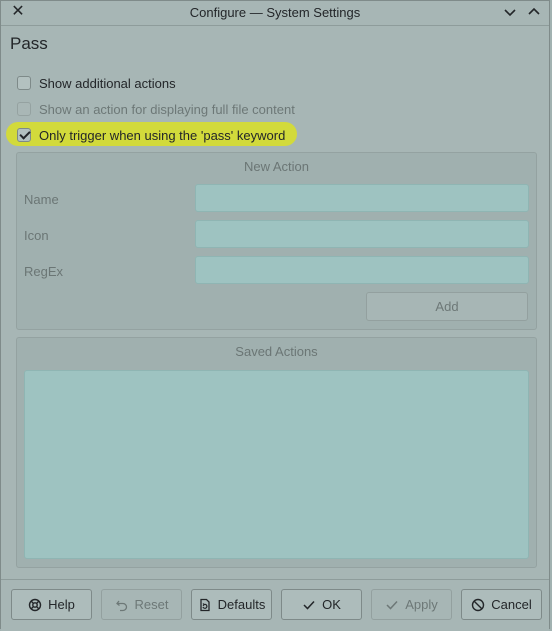 The height and width of the screenshot is (631, 552). What do you see at coordinates (534, 12) in the screenshot?
I see `chevron-up-icon` at bounding box center [534, 12].